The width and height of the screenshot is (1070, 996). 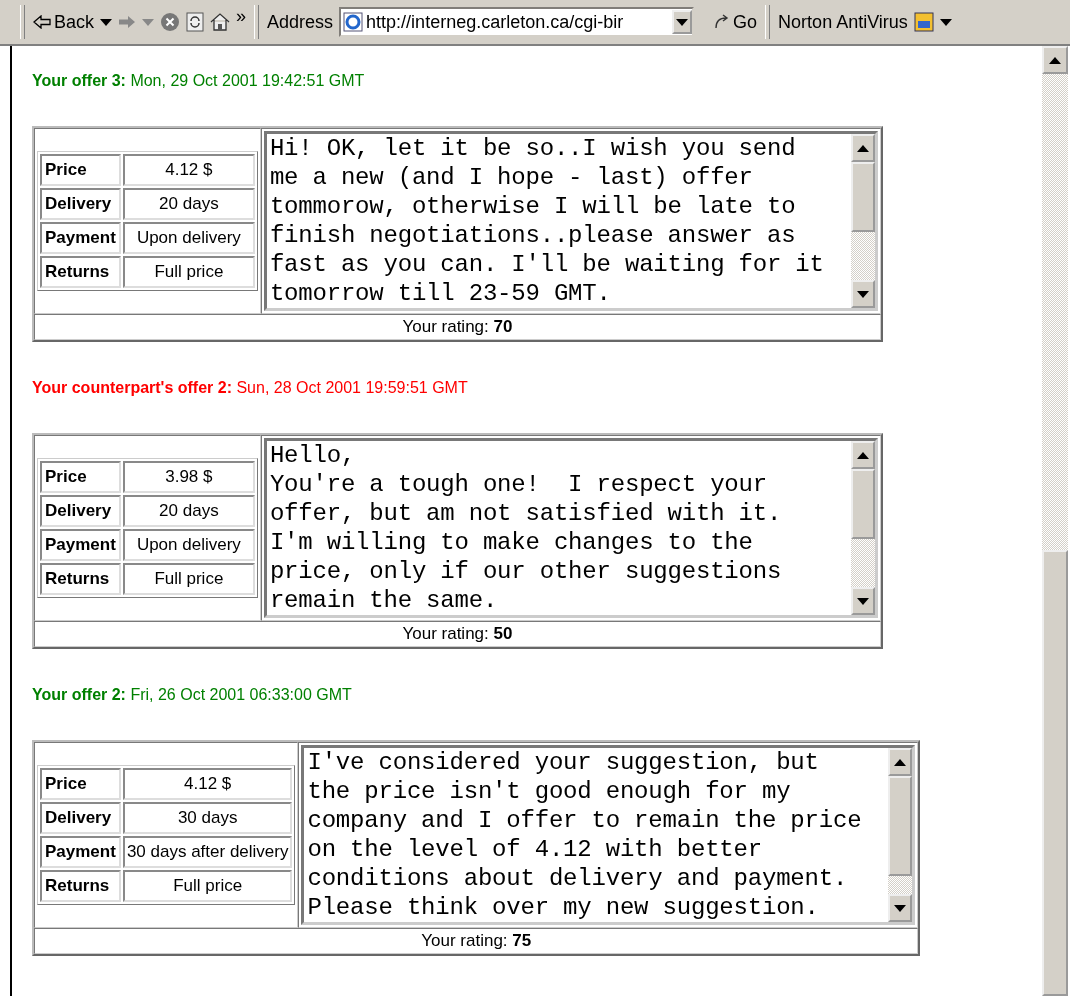 What do you see at coordinates (207, 852) in the screenshot?
I see `term-value: 30 days after delivery` at bounding box center [207, 852].